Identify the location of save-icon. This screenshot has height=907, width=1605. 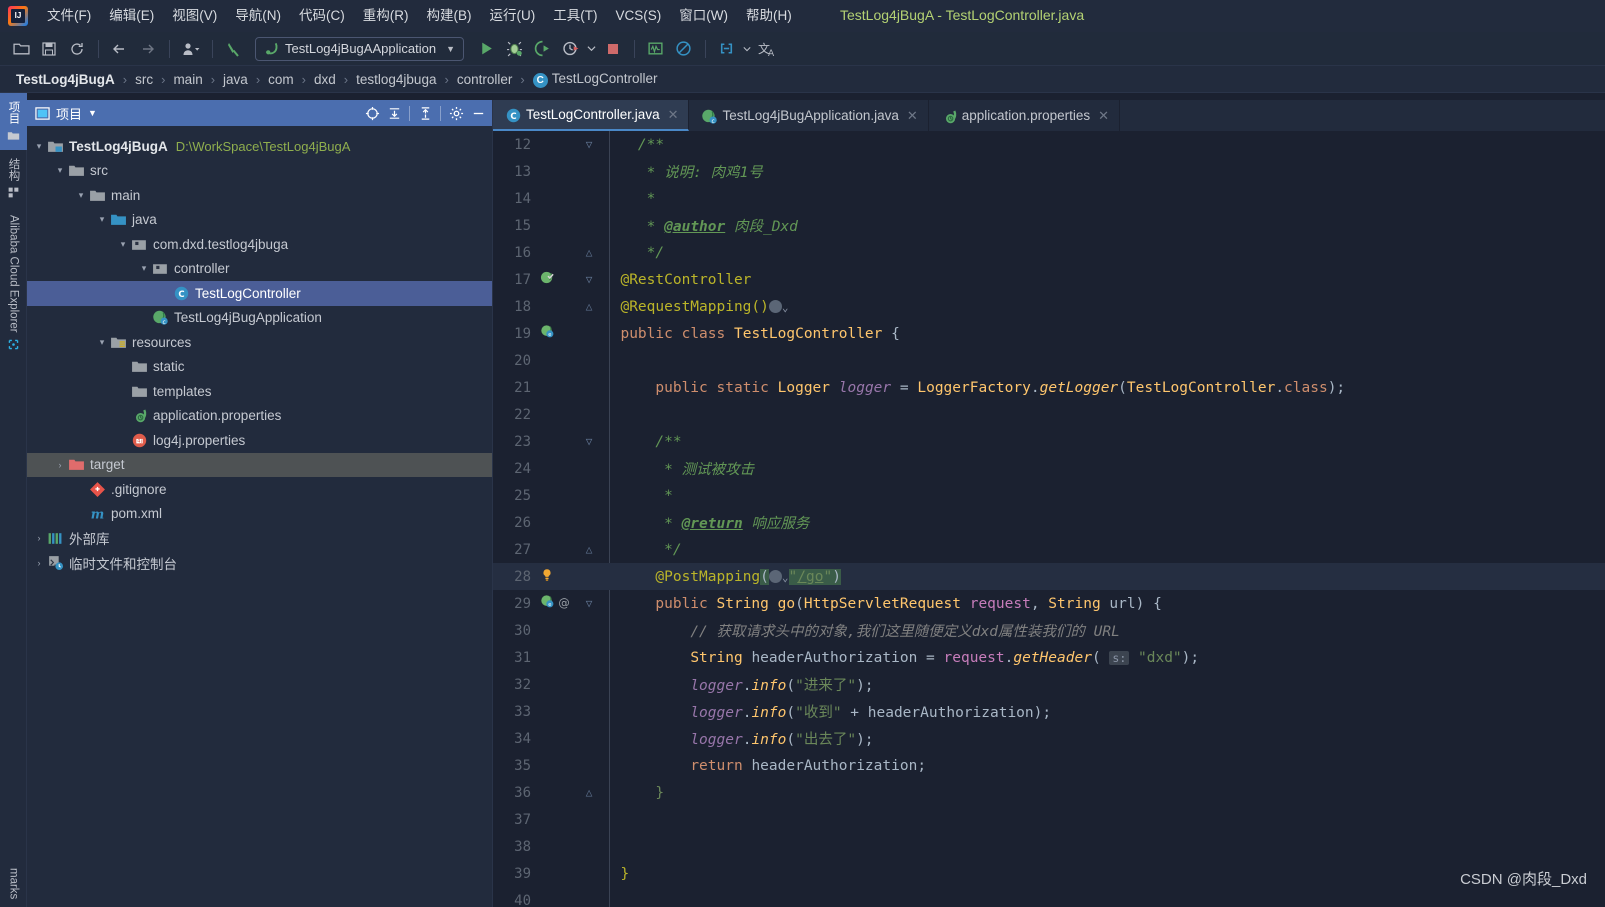
(49, 49).